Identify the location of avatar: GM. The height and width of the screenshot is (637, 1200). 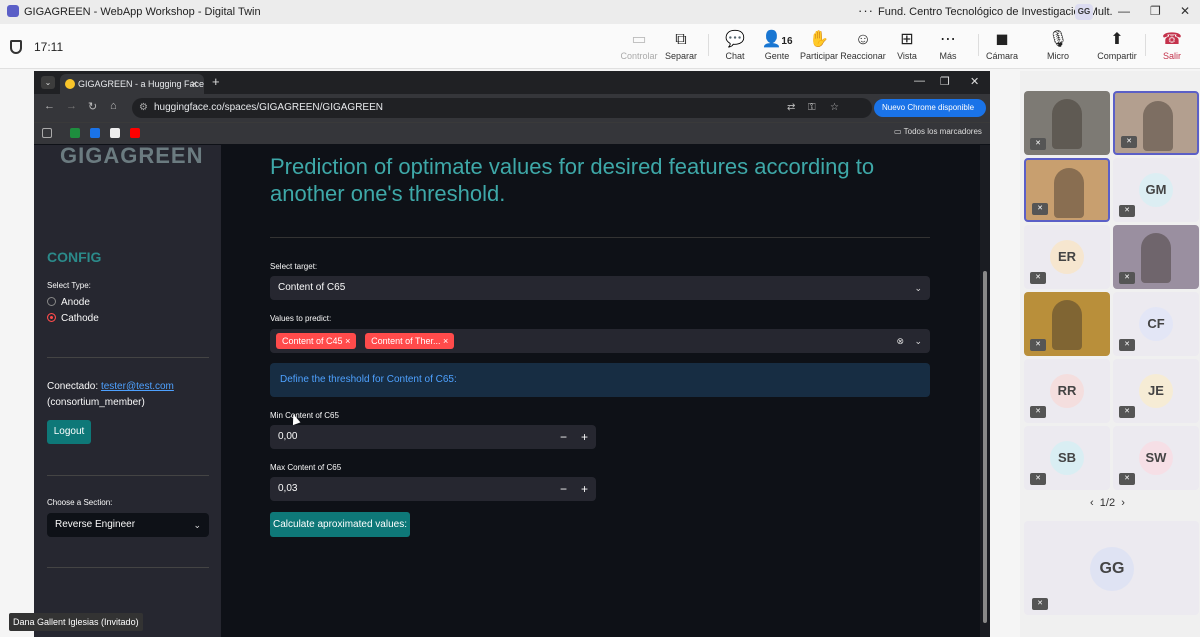
(1156, 190).